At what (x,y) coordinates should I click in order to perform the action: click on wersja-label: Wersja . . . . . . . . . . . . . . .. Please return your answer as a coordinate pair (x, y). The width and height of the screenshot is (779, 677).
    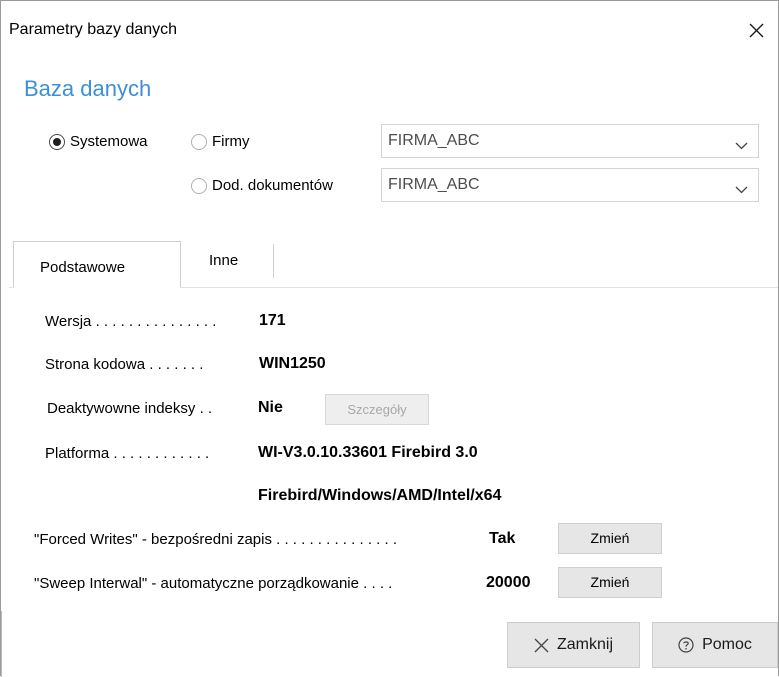
    Looking at the image, I should click on (131, 321).